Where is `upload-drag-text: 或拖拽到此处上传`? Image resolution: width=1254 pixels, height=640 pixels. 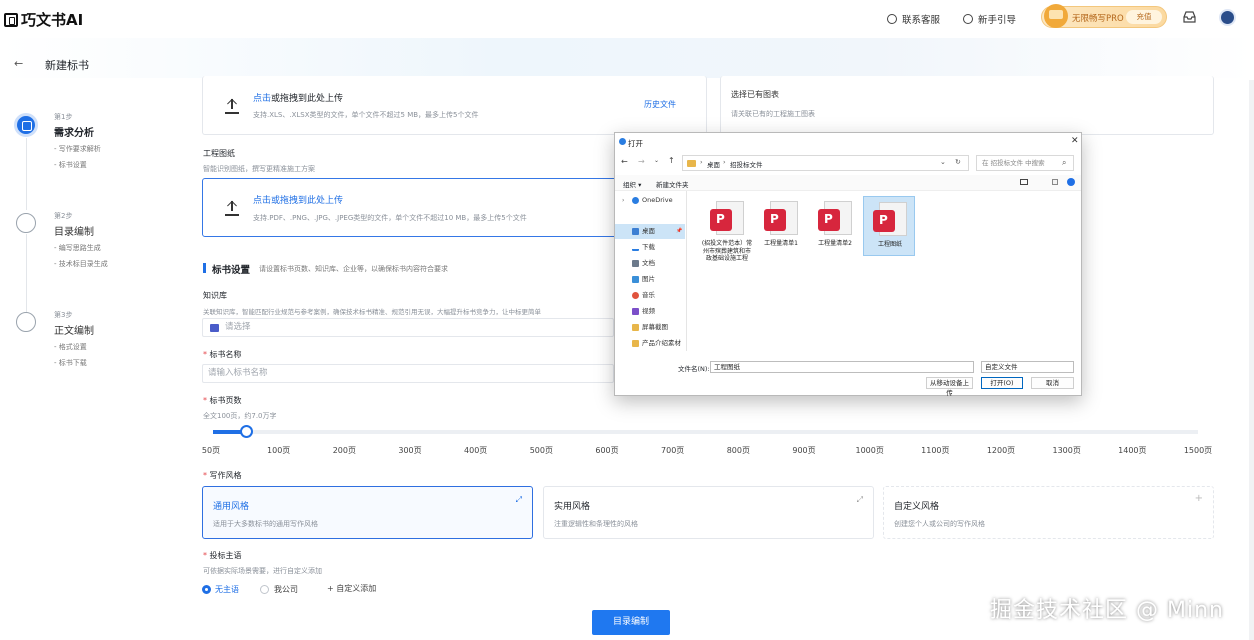 upload-drag-text: 或拖拽到此处上传 is located at coordinates (307, 99).